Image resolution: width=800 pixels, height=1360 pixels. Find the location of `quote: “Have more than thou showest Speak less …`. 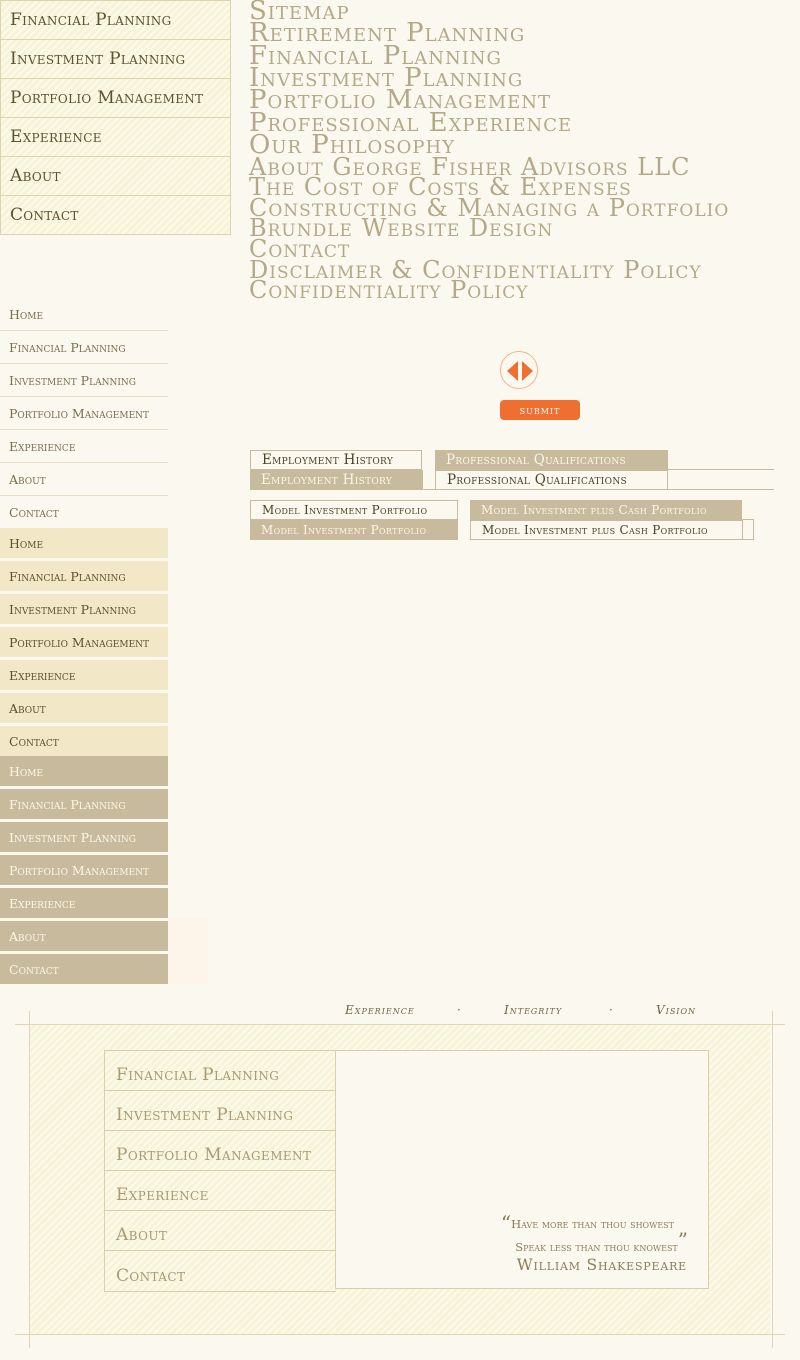

quote: “Have more than thou showest Speak less … is located at coordinates (594, 1234).